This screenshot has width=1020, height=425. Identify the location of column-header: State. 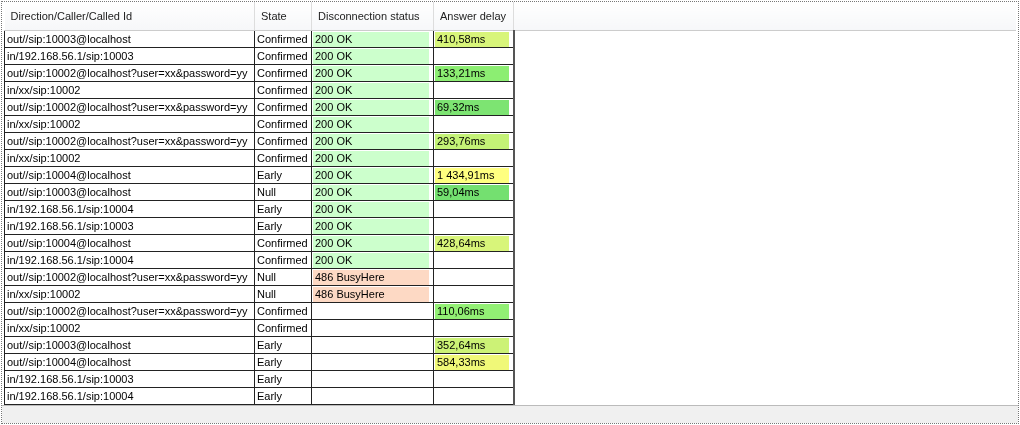
(283, 16).